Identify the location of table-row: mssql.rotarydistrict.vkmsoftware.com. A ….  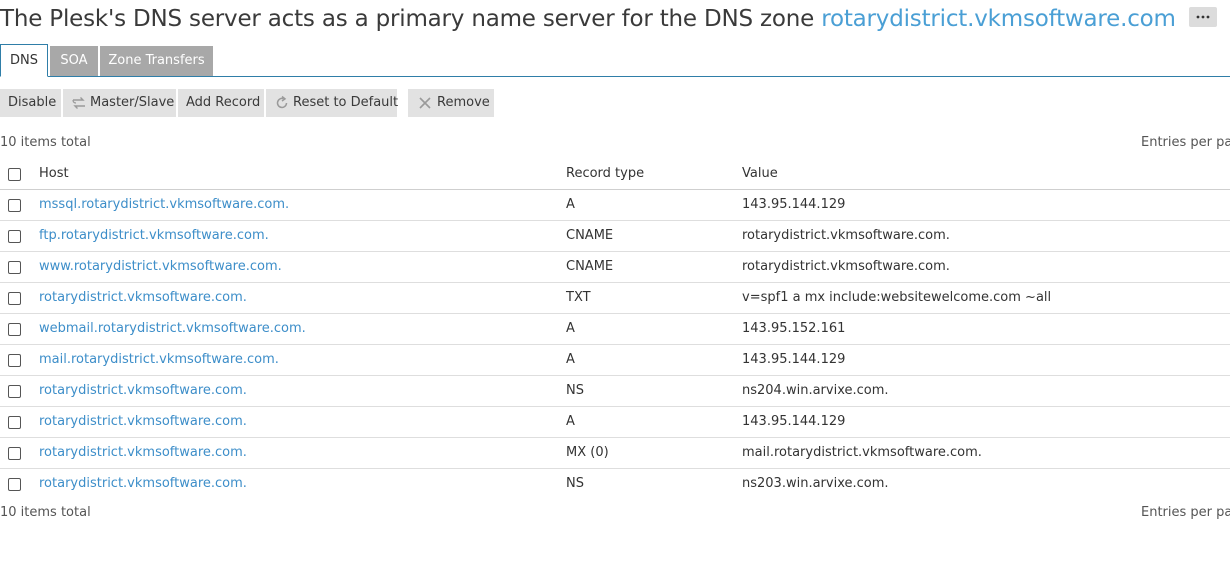
(615, 205).